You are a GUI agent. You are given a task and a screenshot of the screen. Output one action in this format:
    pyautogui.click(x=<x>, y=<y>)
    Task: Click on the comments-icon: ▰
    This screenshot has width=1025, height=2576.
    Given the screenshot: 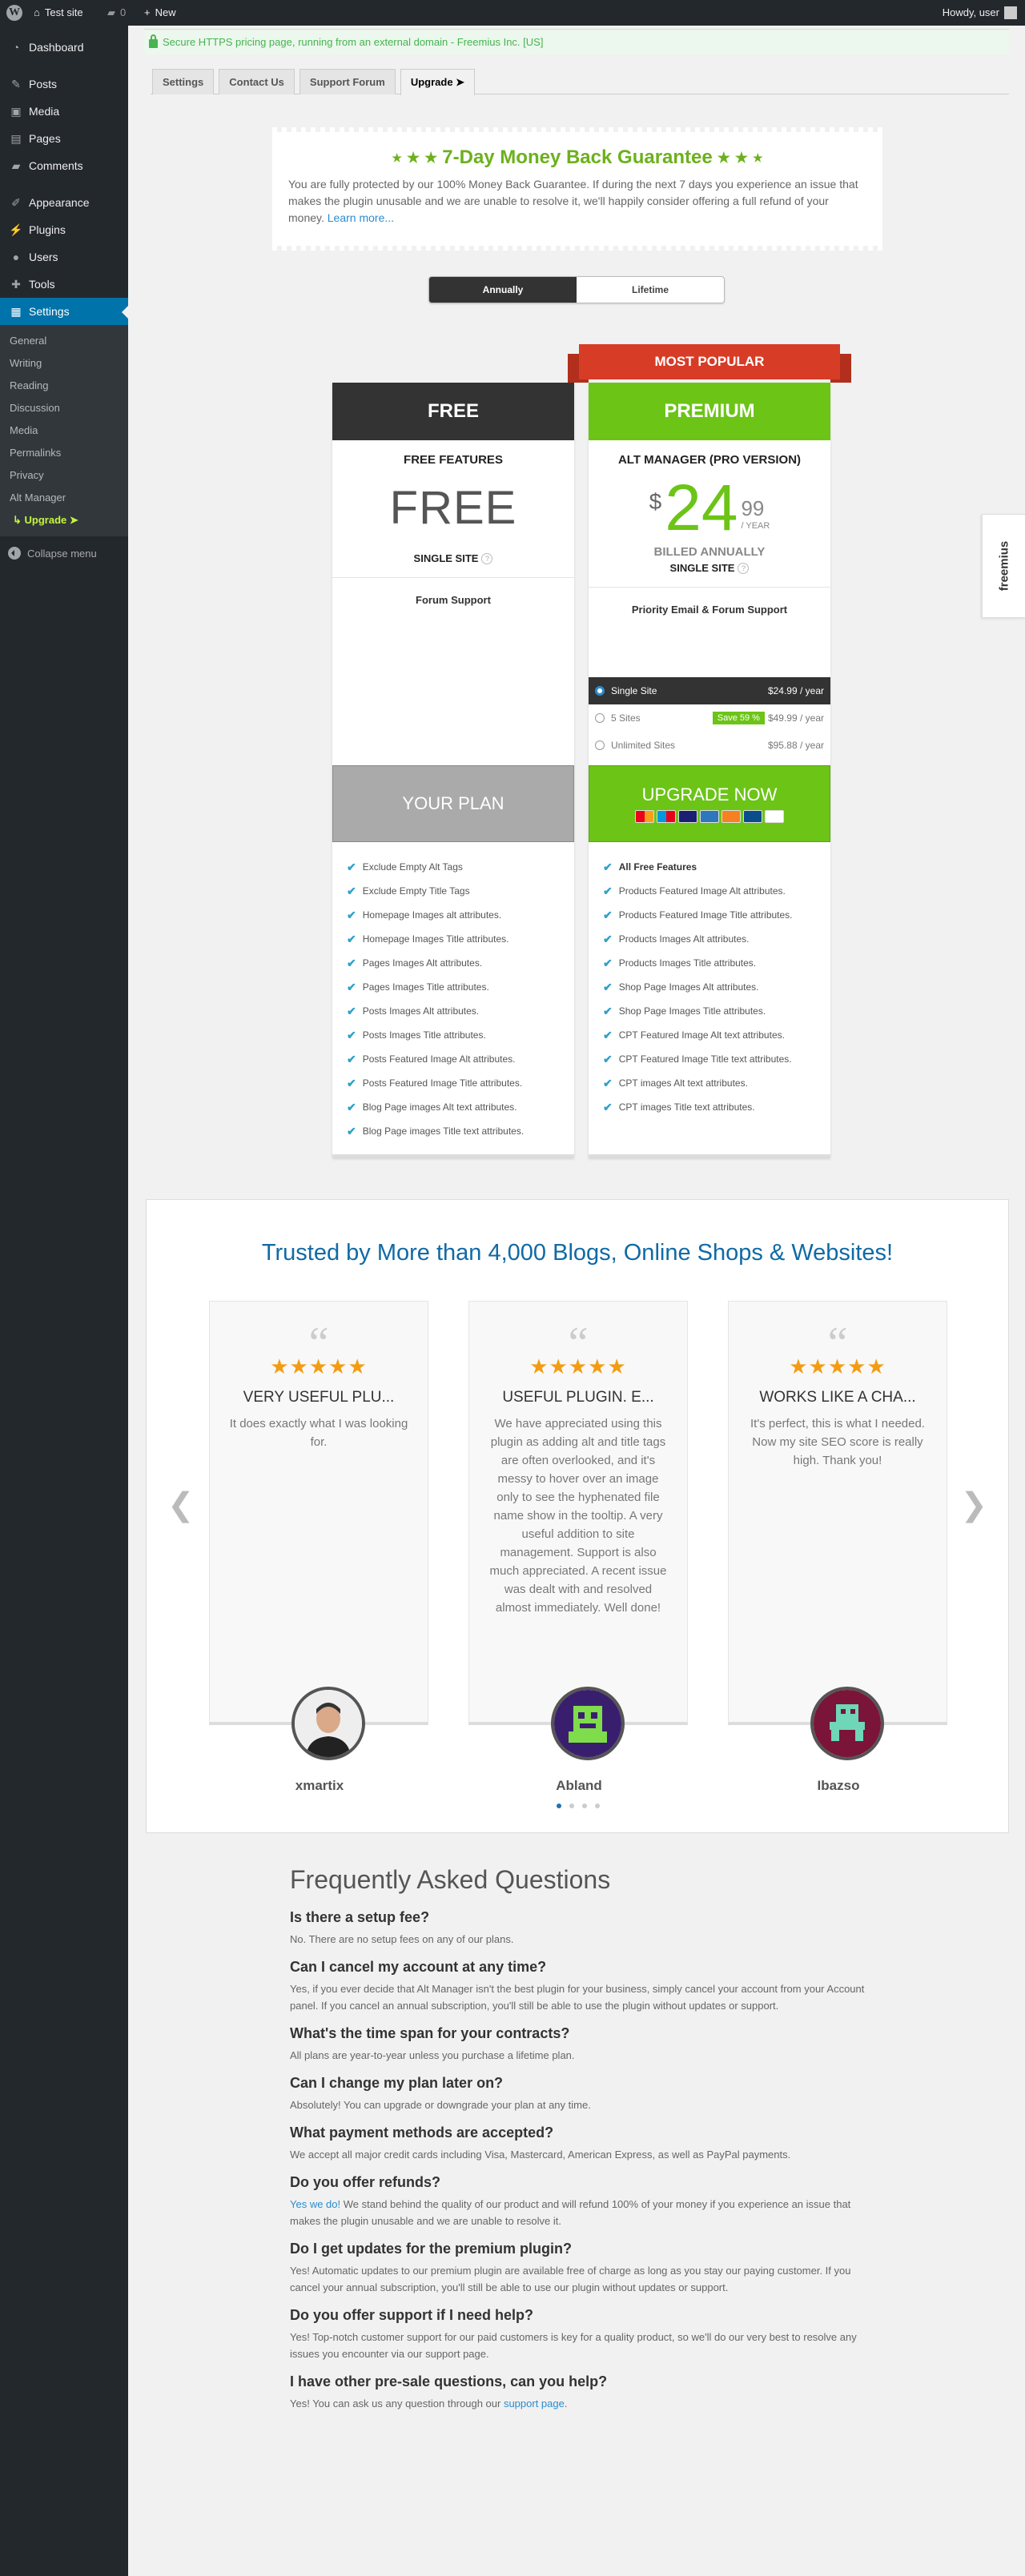 What is the action you would take?
    pyautogui.click(x=16, y=165)
    